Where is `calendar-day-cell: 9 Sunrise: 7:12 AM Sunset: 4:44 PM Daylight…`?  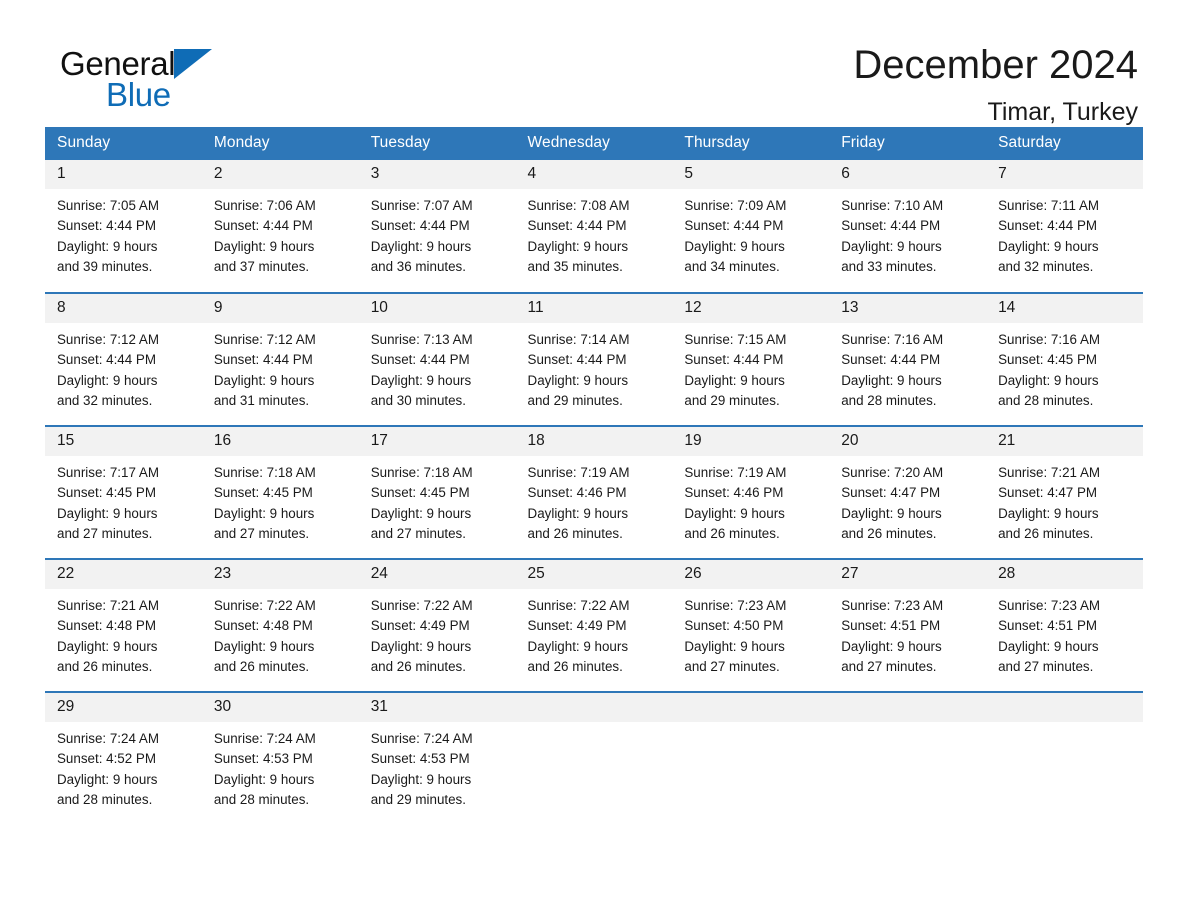
calendar-day-cell: 9 Sunrise: 7:12 AM Sunset: 4:44 PM Daylight… is located at coordinates (280, 359).